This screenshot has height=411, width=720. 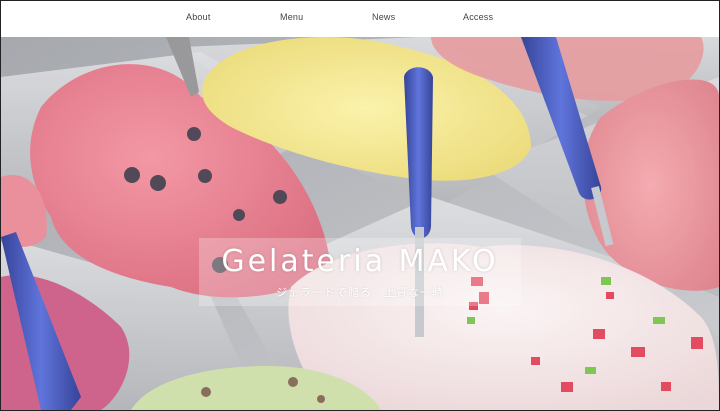 What do you see at coordinates (360, 292) in the screenshot?
I see `hero-tagline: ジェラードで贈る、上質な一時` at bounding box center [360, 292].